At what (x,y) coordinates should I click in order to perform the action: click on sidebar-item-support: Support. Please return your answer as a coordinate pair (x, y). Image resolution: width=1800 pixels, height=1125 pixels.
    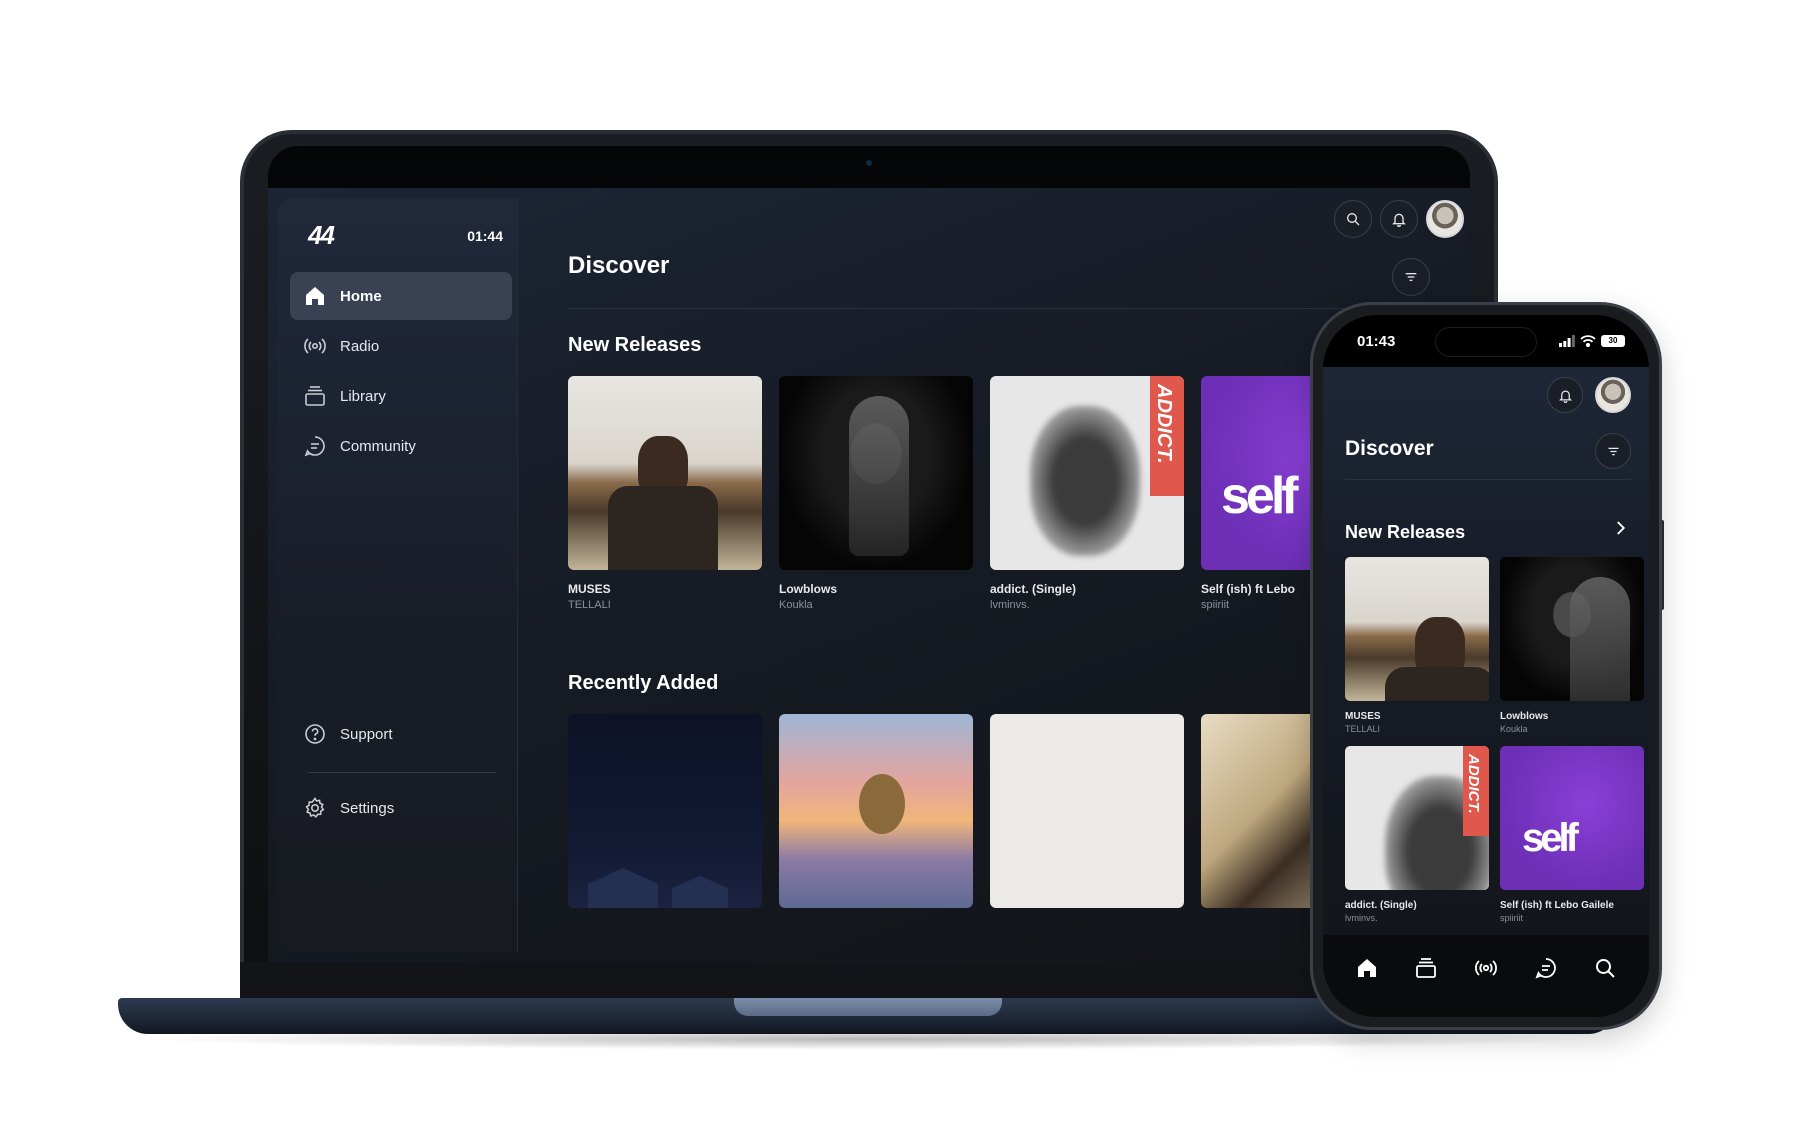
    Looking at the image, I should click on (401, 734).